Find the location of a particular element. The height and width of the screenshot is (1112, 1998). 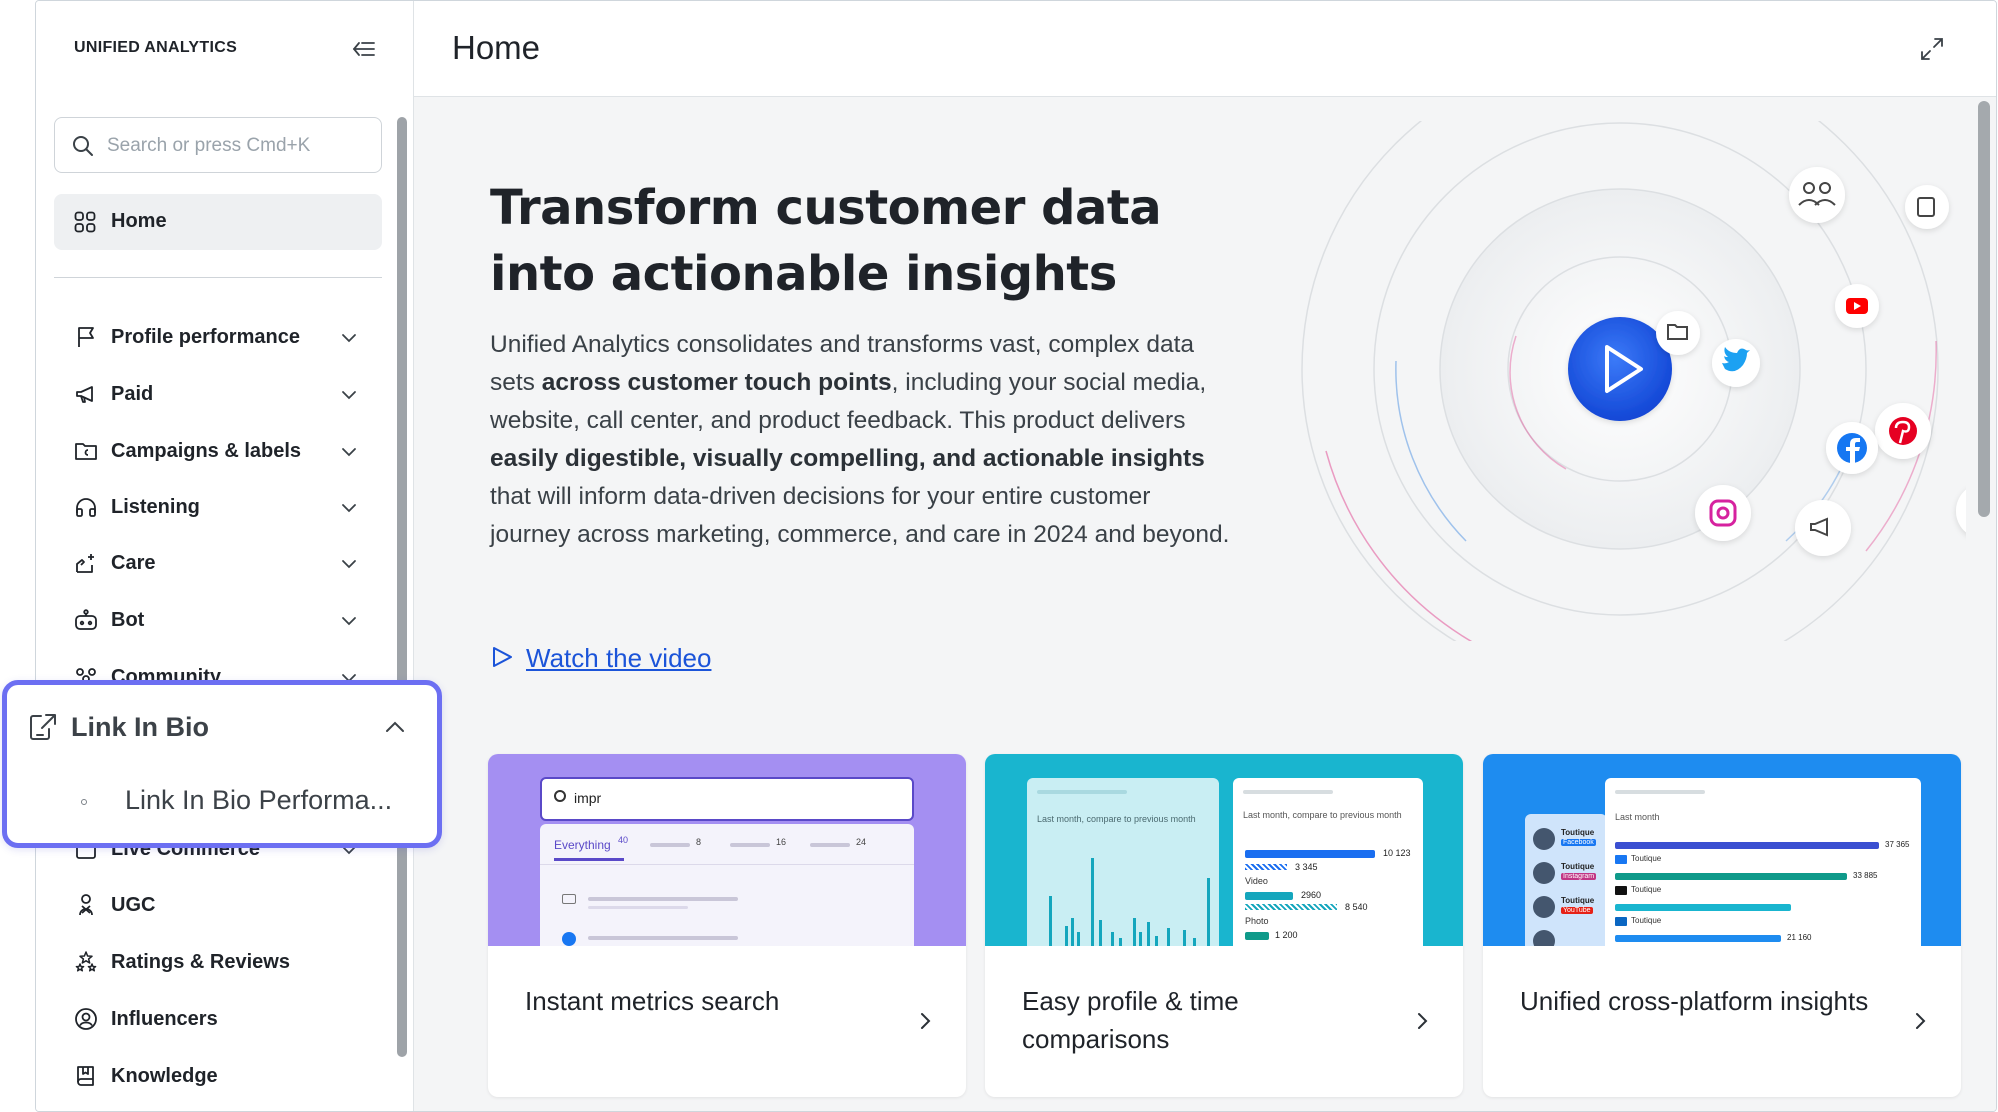

sidebar-item-label: Paid is located at coordinates (132, 394).